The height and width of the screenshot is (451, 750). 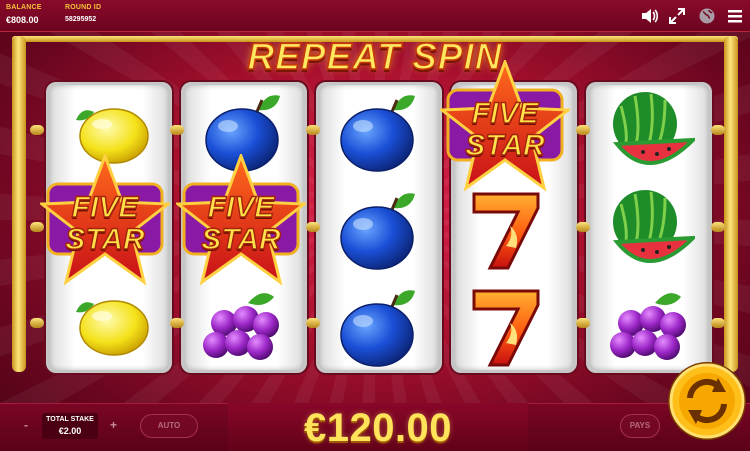 I want to click on total-stake-value: €2.00, so click(x=70, y=431).